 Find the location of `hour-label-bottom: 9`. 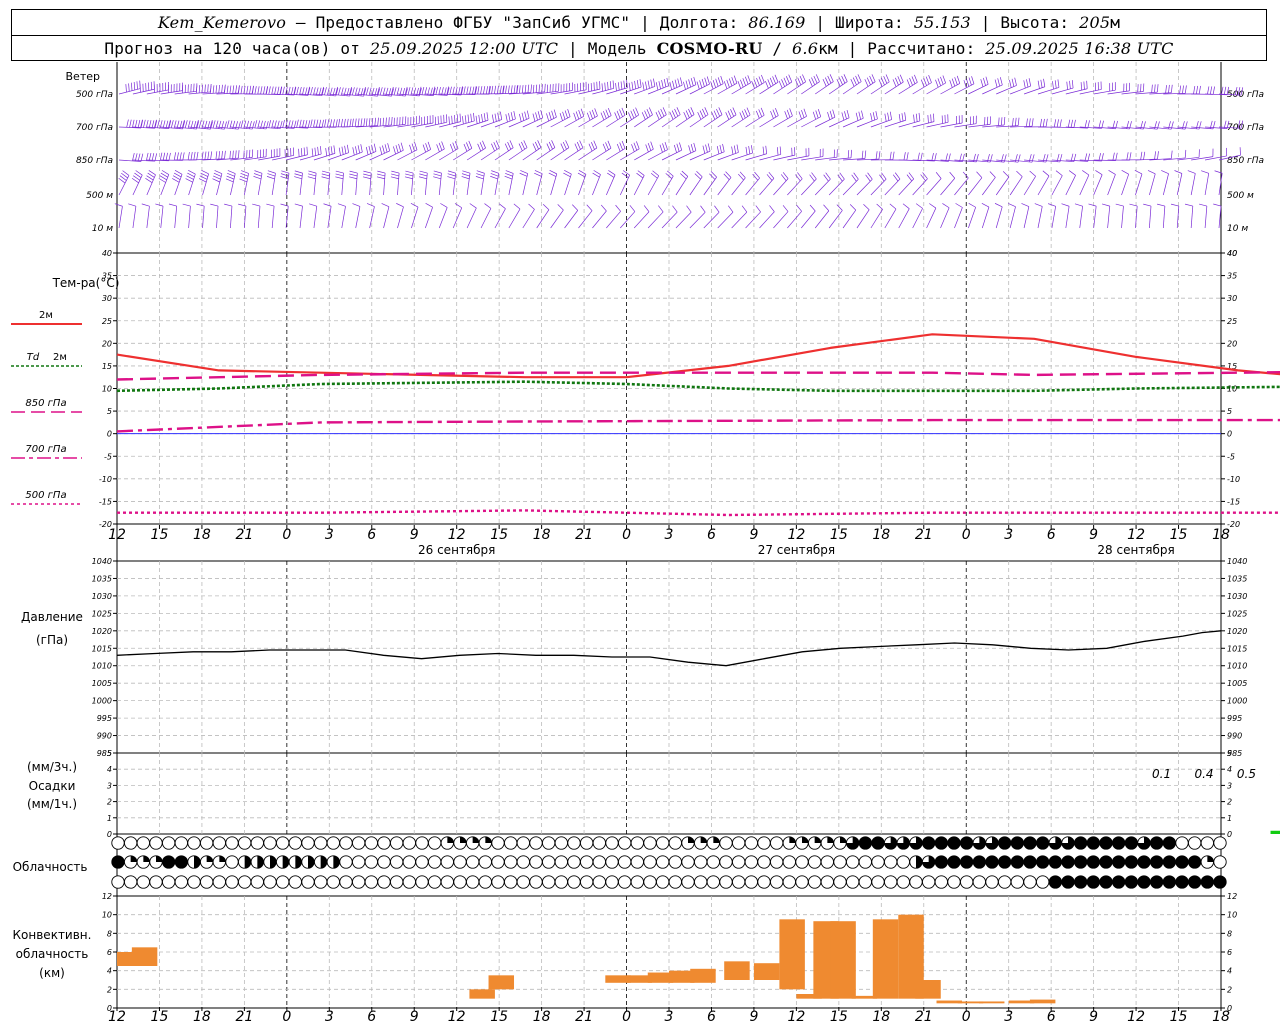

hour-label-bottom: 9 is located at coordinates (414, 1016).